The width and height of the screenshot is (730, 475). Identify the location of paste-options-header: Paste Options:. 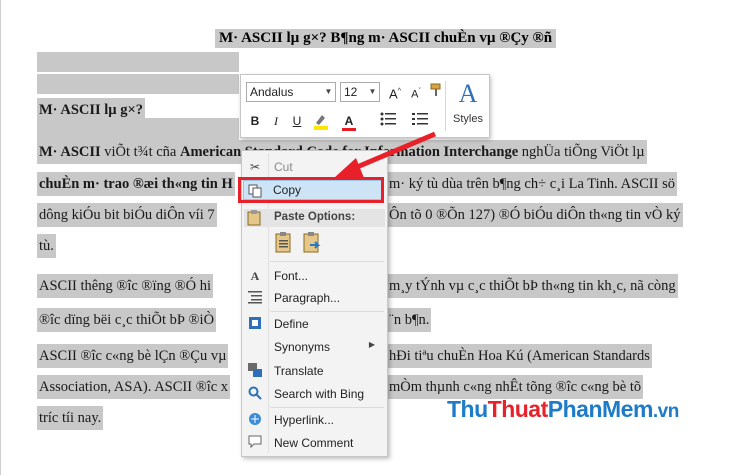
(314, 218).